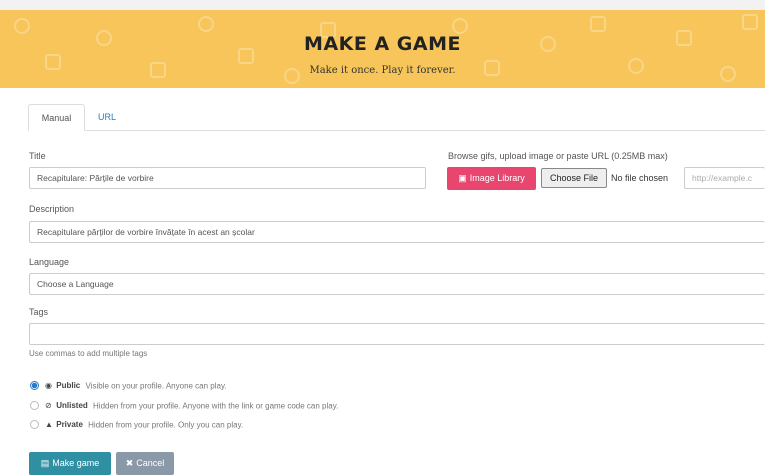 This screenshot has width=765, height=475. I want to click on close-icon: ✖, so click(129, 463).